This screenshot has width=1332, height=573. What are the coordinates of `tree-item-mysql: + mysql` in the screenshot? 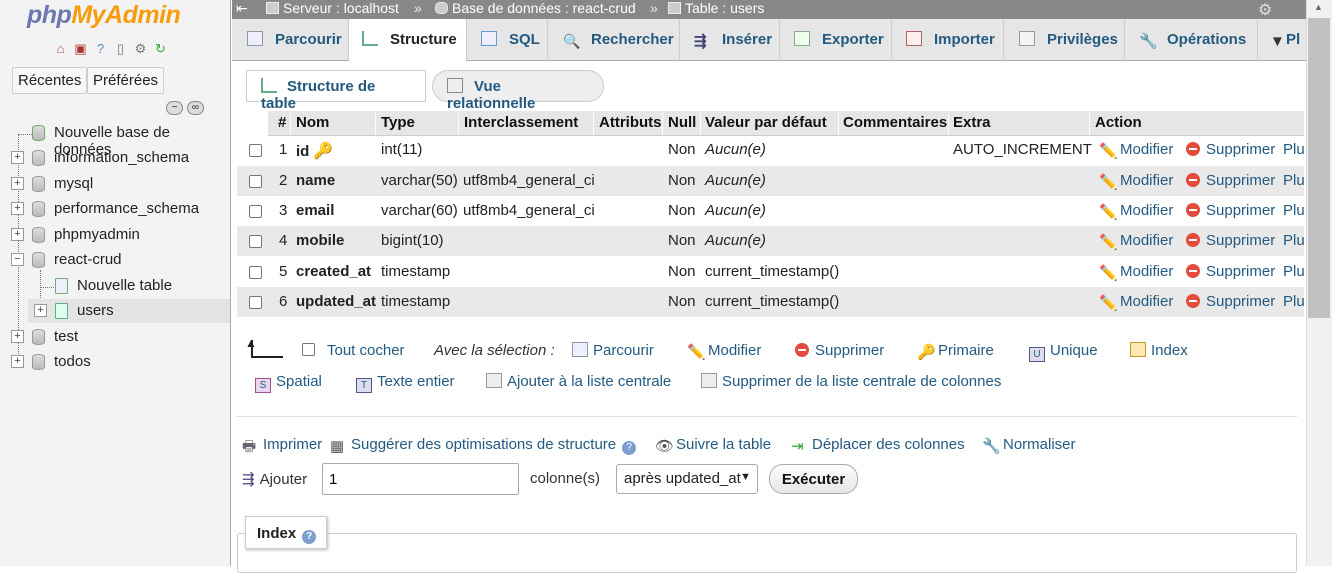 It's located at (115, 184).